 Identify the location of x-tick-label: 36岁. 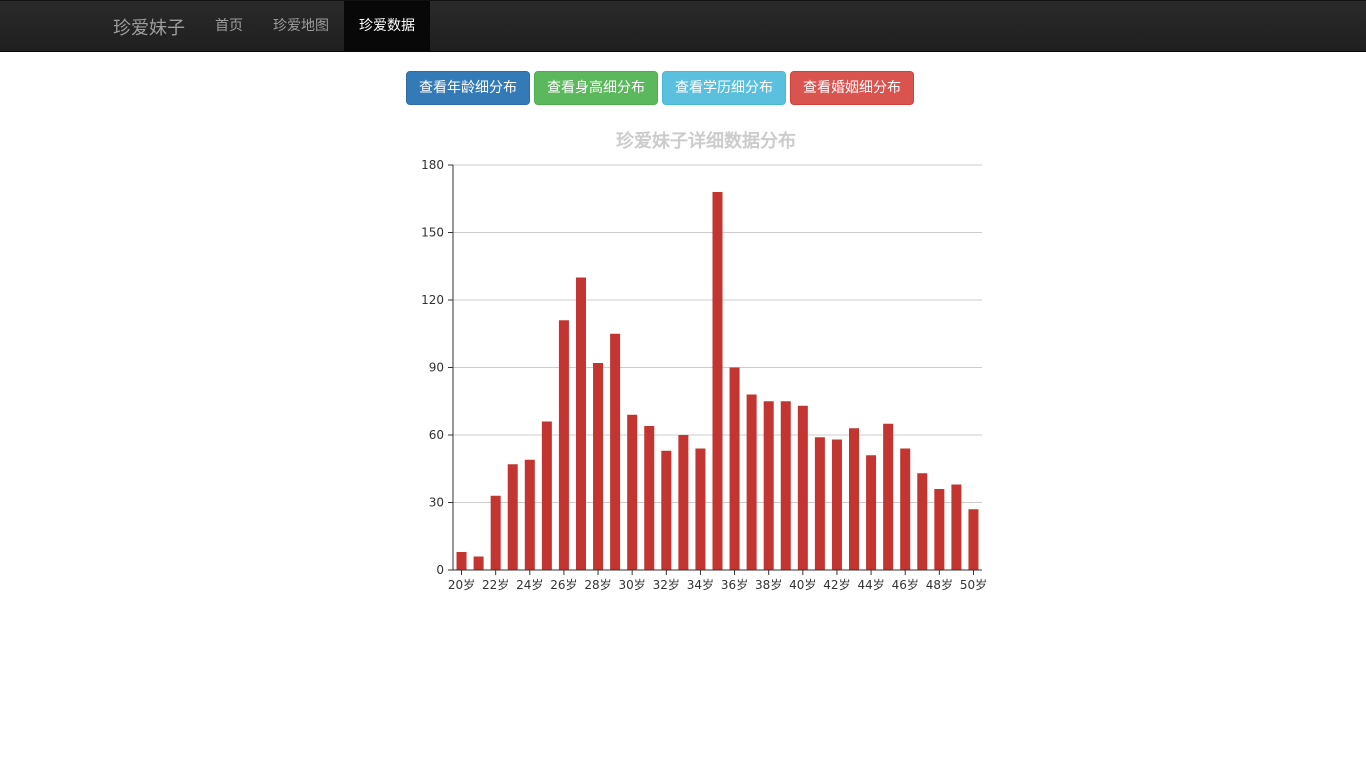
(734, 584).